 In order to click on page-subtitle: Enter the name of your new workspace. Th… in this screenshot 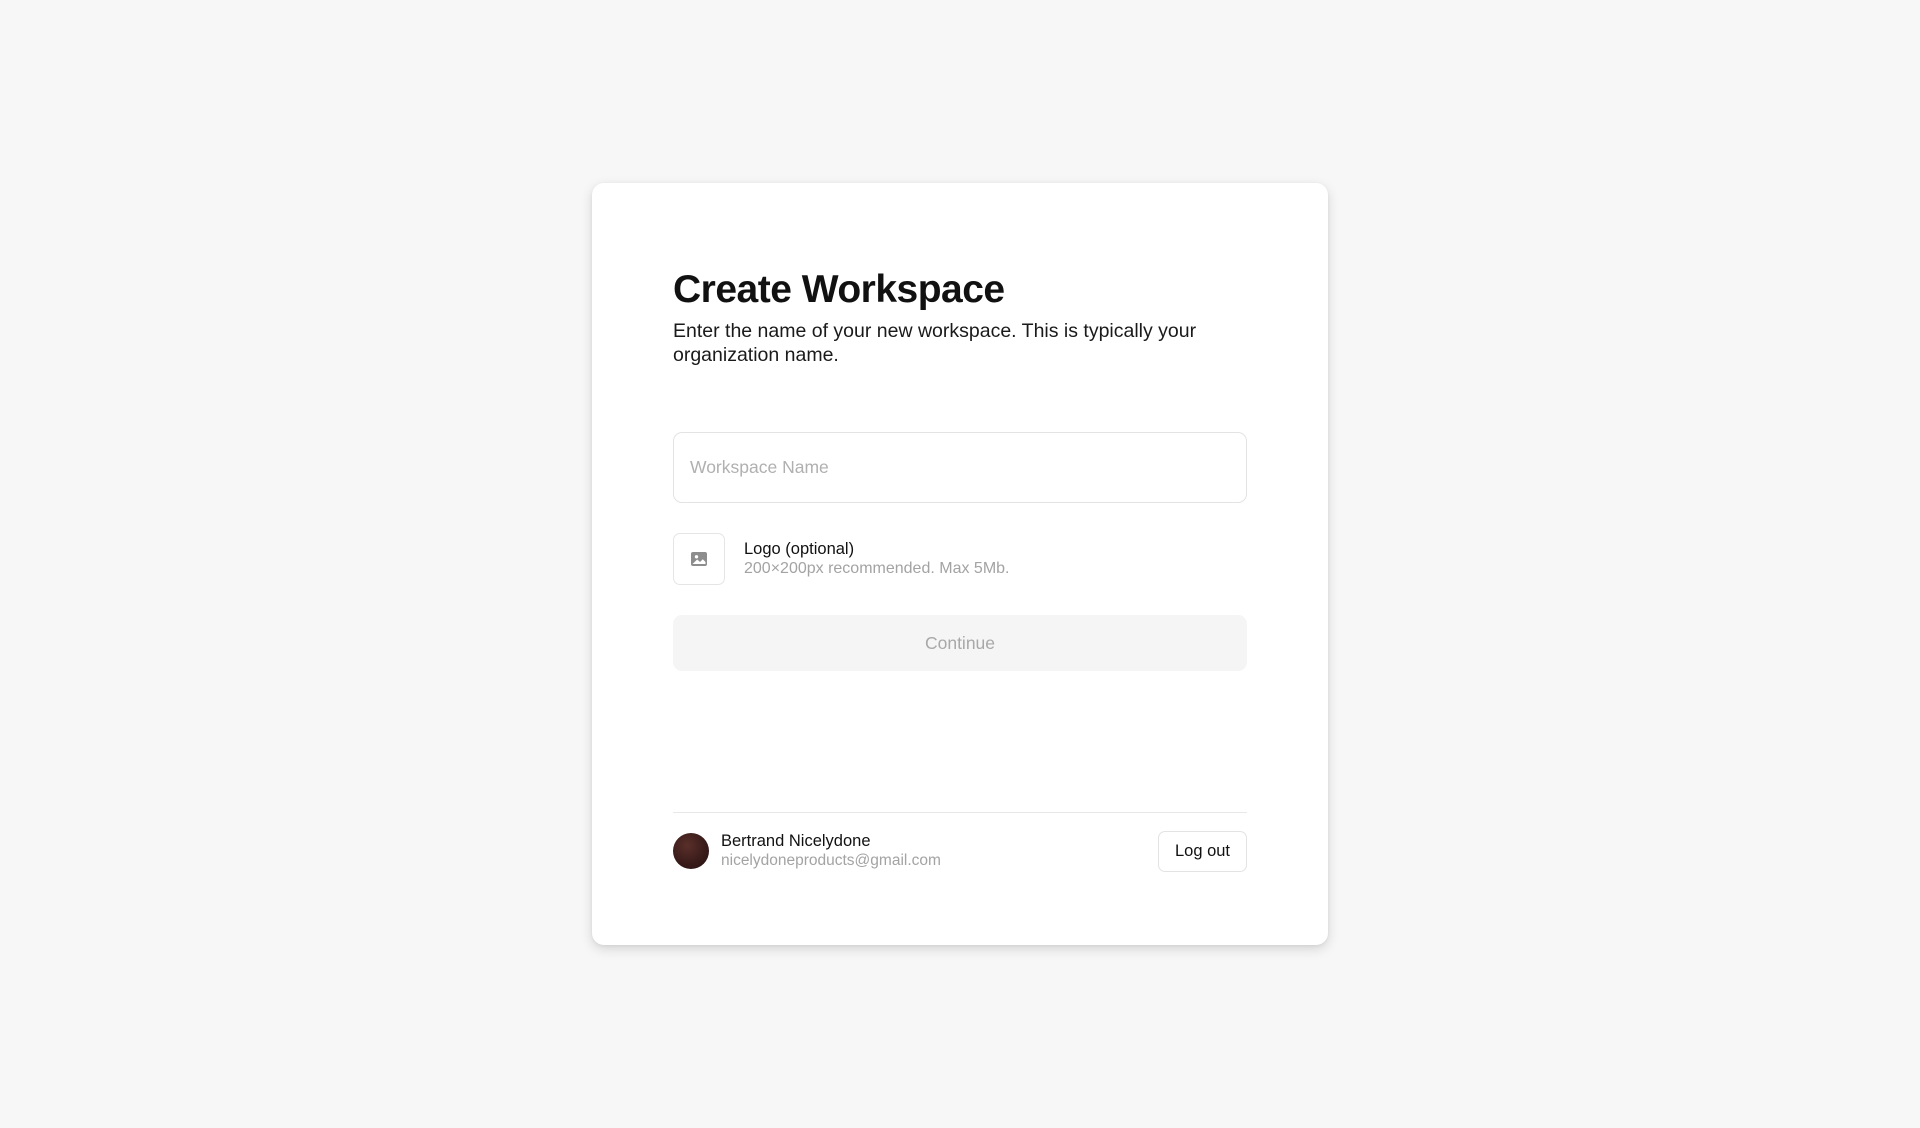, I will do `click(935, 343)`.